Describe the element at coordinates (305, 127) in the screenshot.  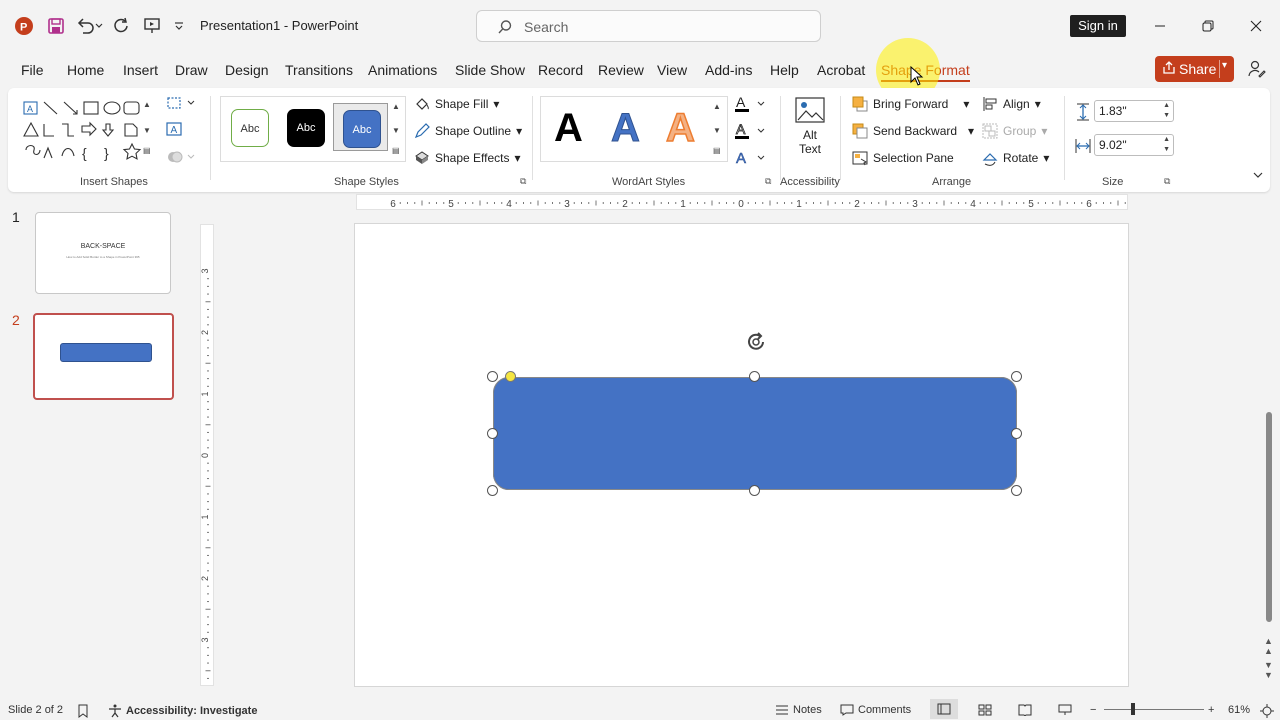
I see `style-swatch-black: Abc` at that location.